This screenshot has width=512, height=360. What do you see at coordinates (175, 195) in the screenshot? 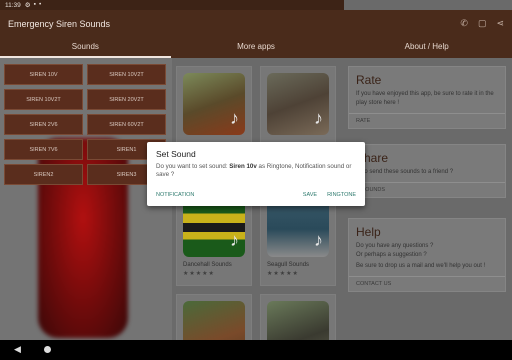
I see `notification-button: NOTIFICATION` at bounding box center [175, 195].